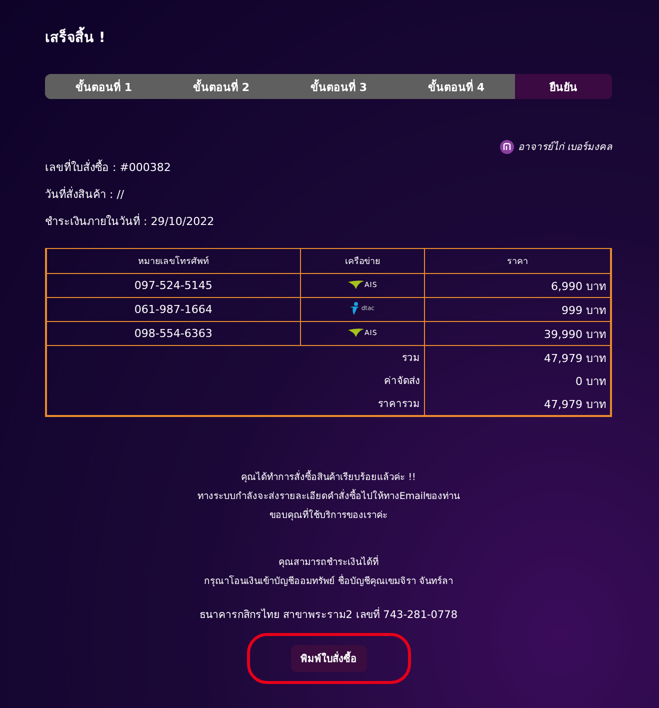 The image size is (659, 708). What do you see at coordinates (517, 261) in the screenshot?
I see `column-header: ราคา` at bounding box center [517, 261].